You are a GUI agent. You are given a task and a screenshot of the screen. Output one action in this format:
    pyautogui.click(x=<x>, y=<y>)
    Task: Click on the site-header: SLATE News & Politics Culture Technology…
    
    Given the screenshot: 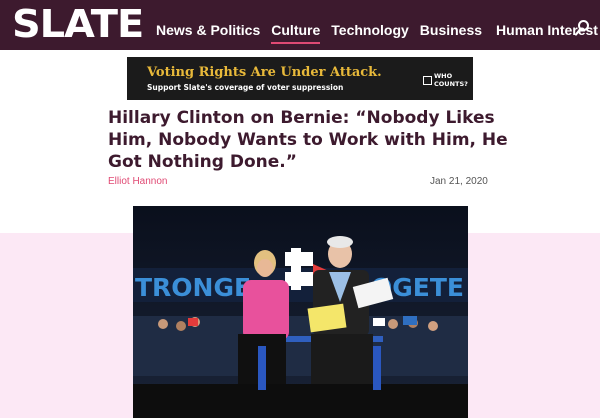 What is the action you would take?
    pyautogui.click(x=300, y=25)
    